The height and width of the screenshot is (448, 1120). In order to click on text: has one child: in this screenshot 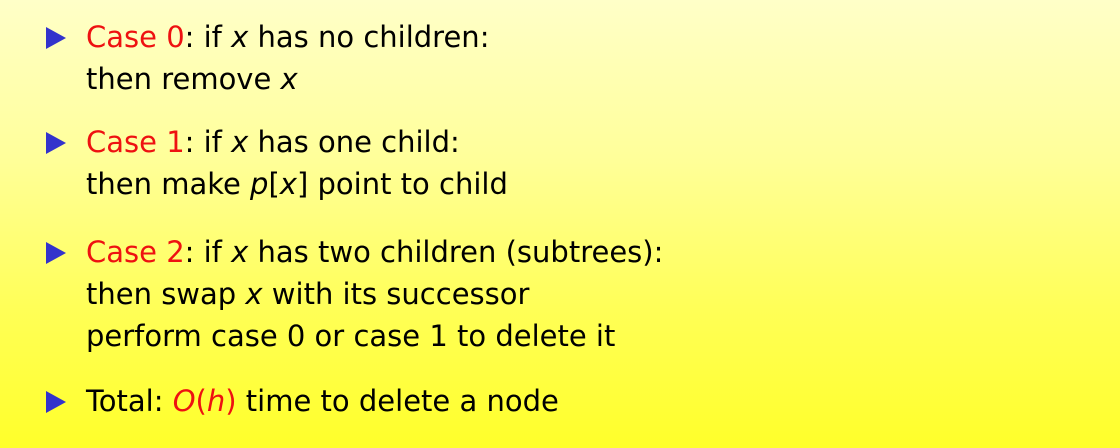, I will do `click(354, 142)`.